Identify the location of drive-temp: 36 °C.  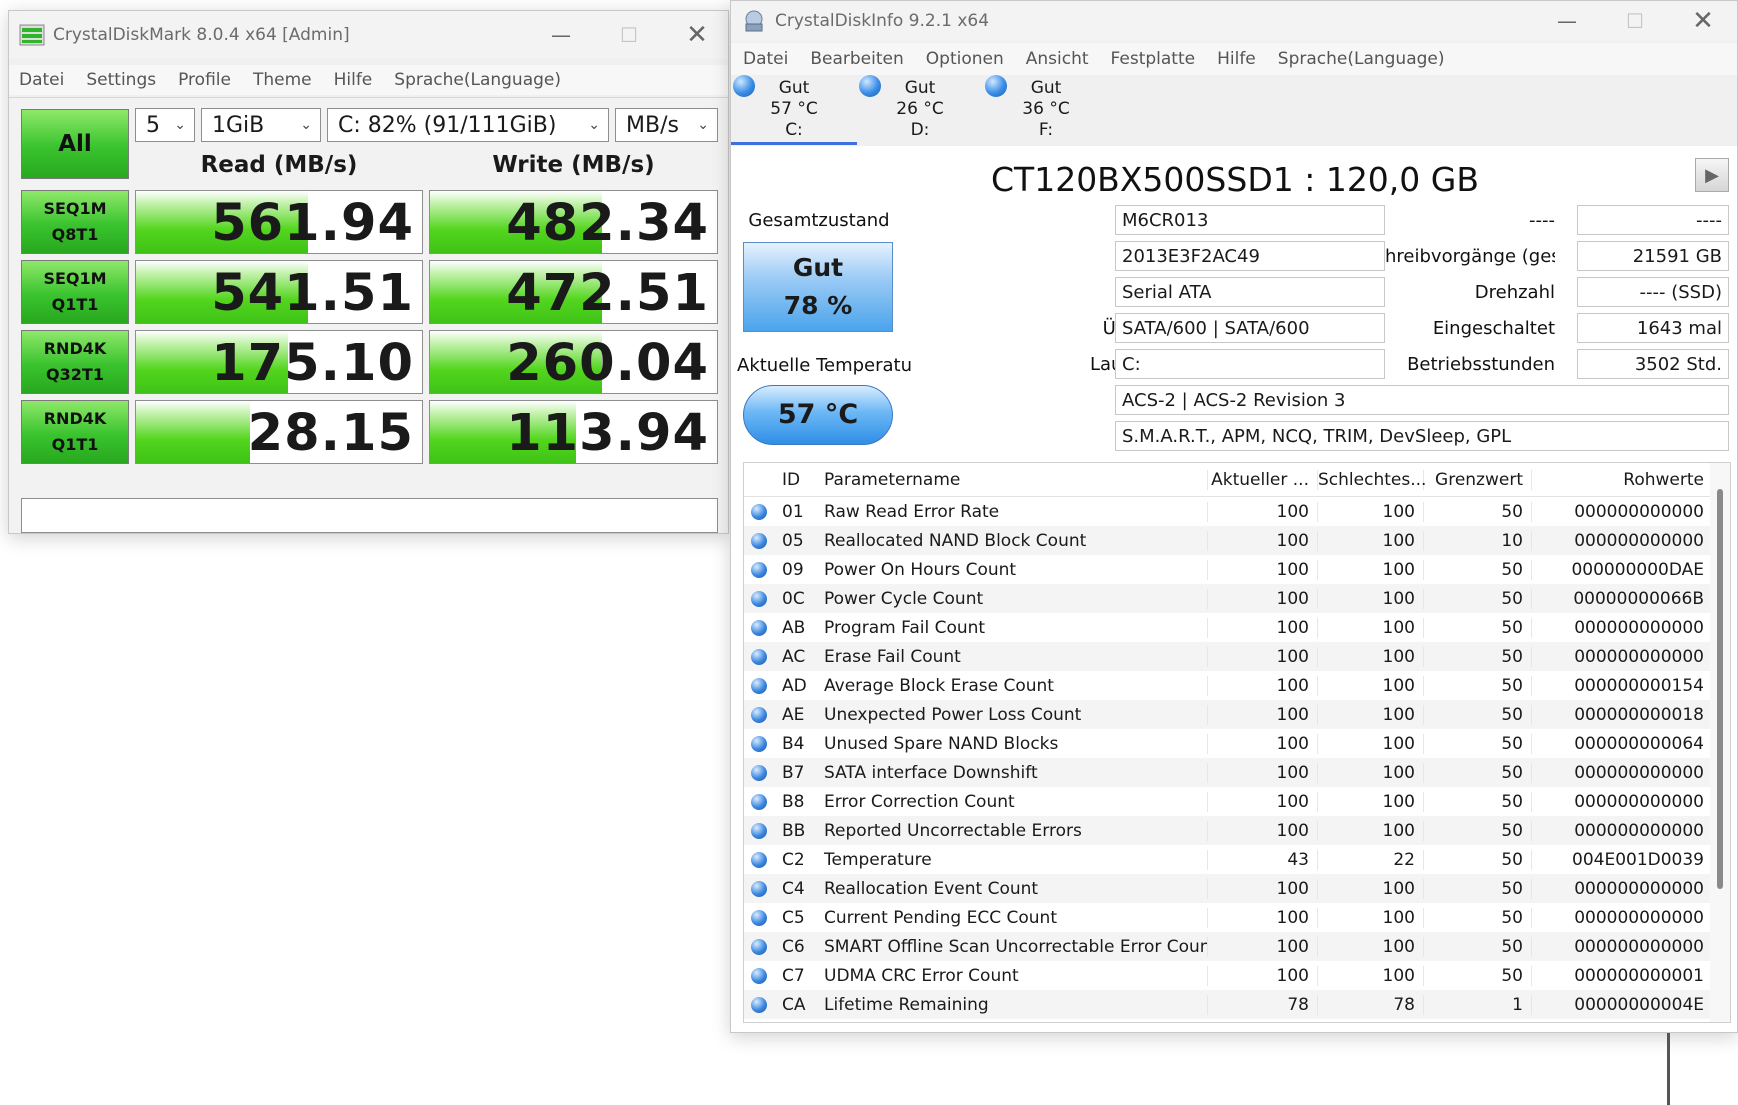
(1046, 109).